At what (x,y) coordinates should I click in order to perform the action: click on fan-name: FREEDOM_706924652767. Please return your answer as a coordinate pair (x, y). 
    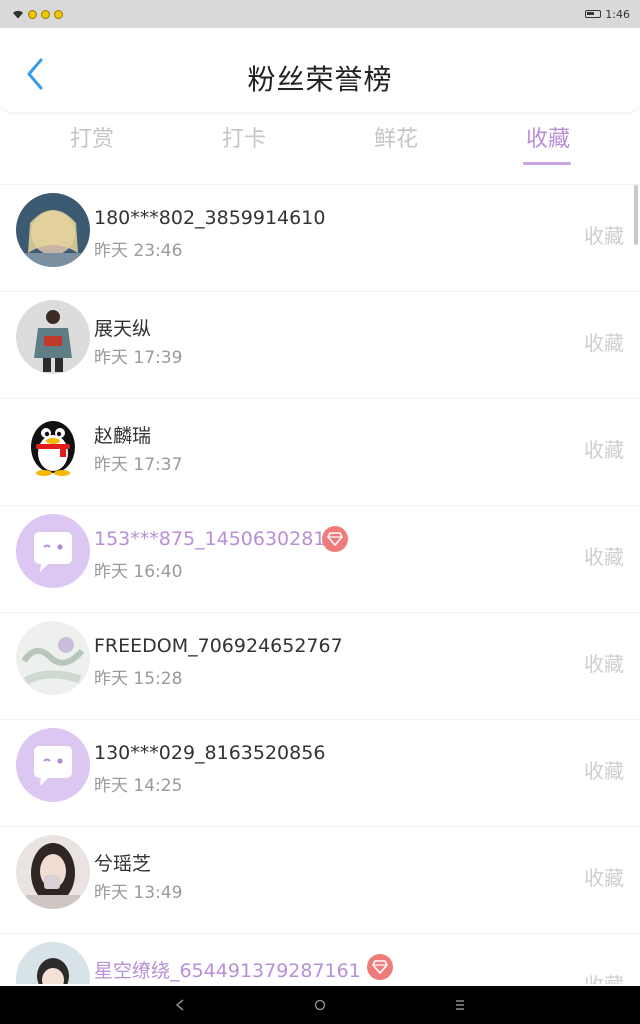
    Looking at the image, I should click on (218, 646).